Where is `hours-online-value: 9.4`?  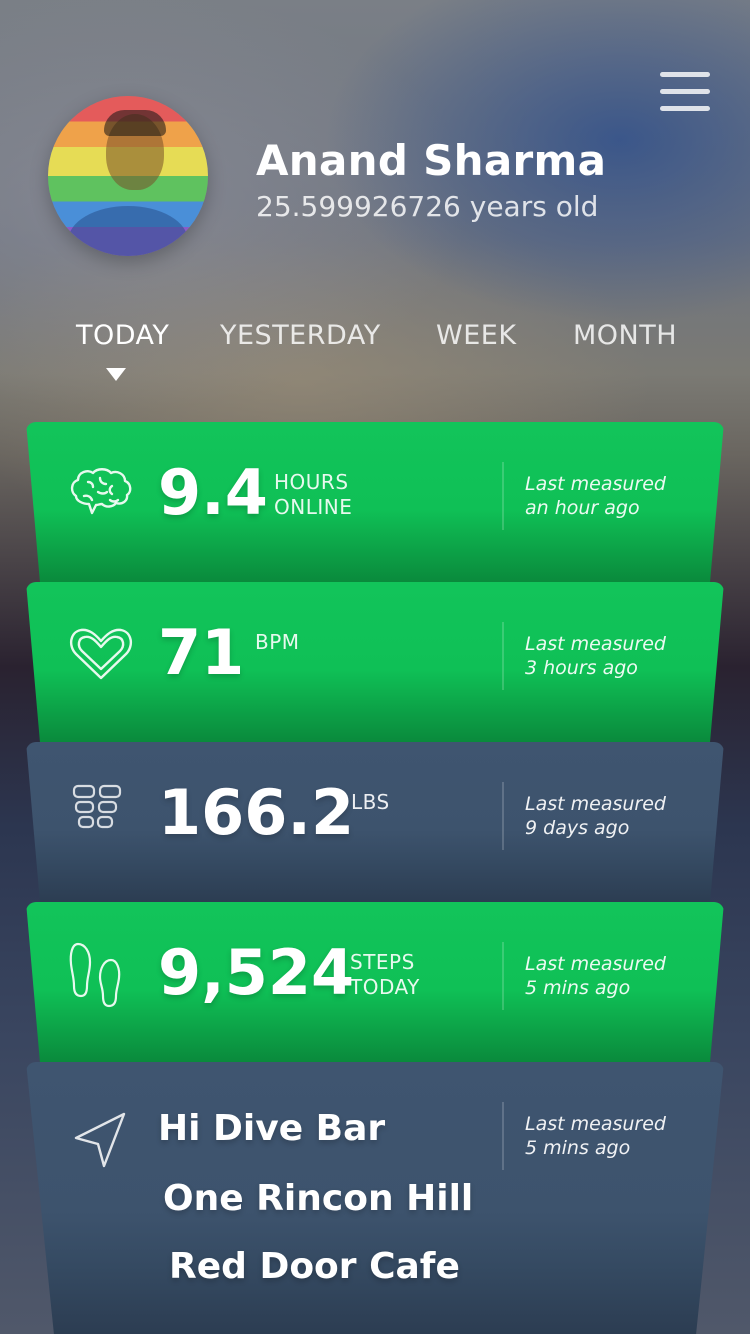 hours-online-value: 9.4 is located at coordinates (213, 492).